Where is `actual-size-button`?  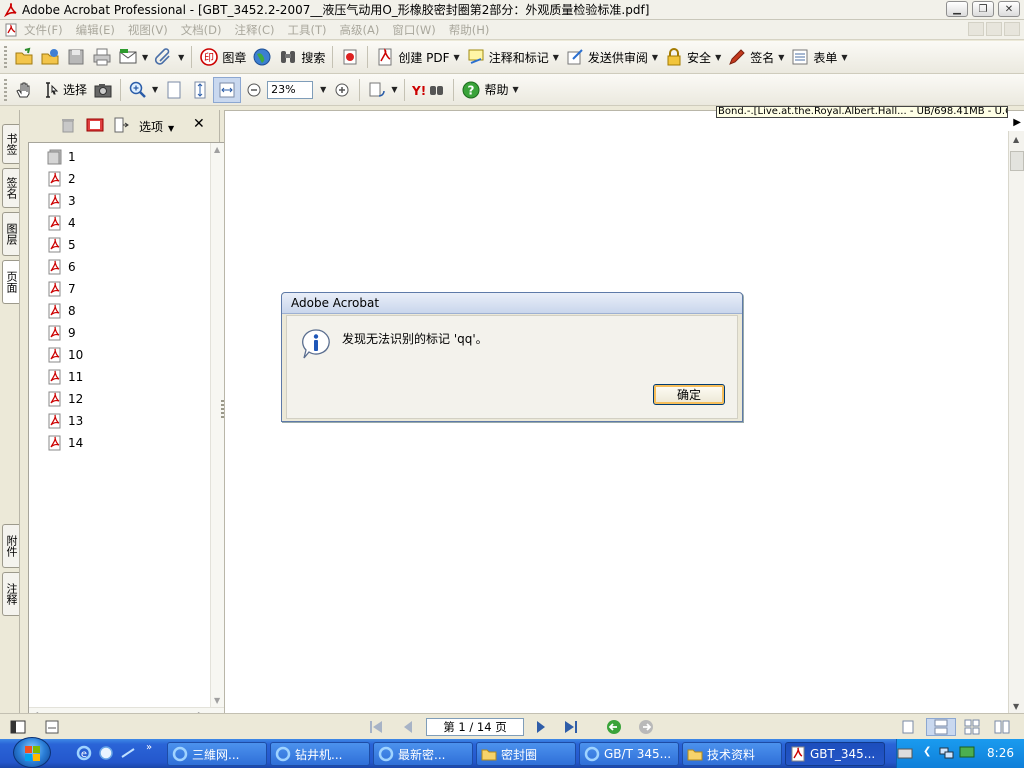
actual-size-button is located at coordinates (174, 90).